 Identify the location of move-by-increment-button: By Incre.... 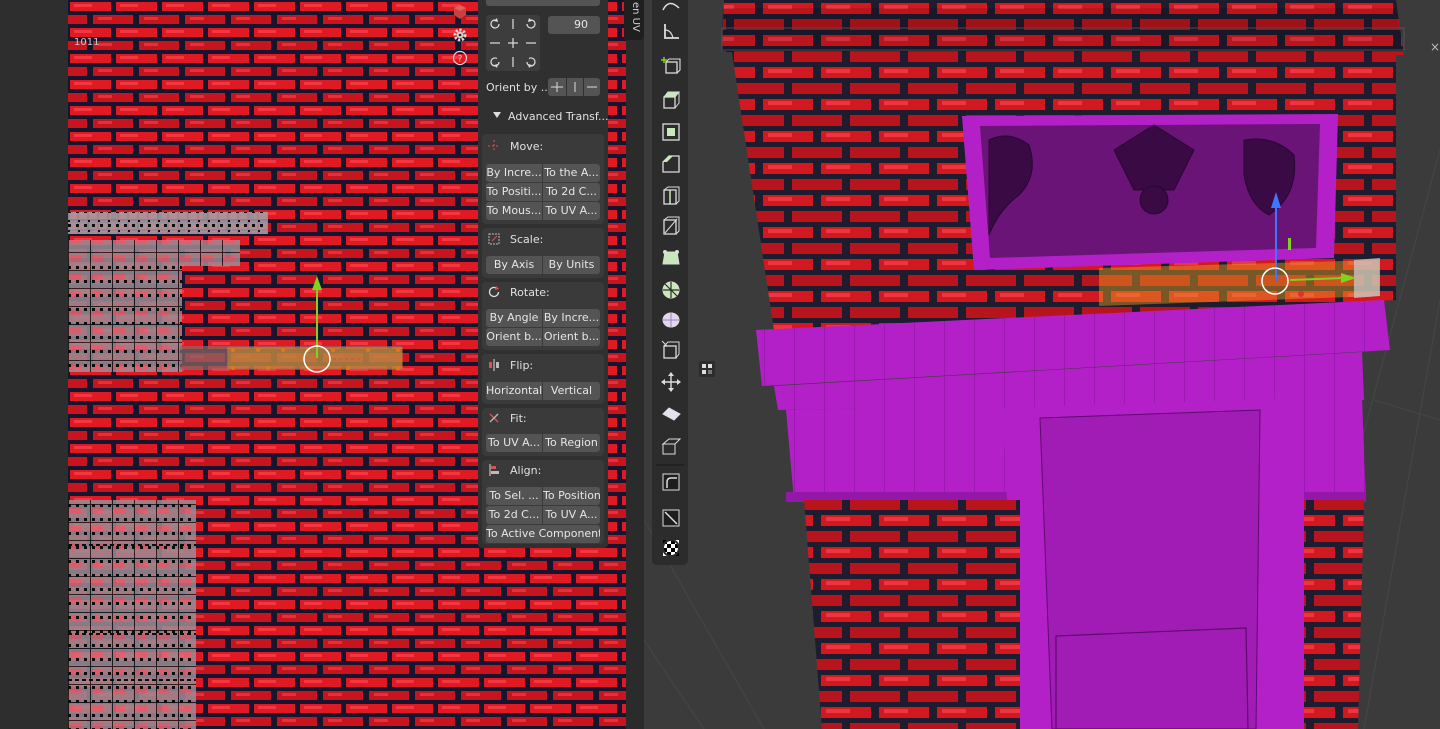
(514, 173).